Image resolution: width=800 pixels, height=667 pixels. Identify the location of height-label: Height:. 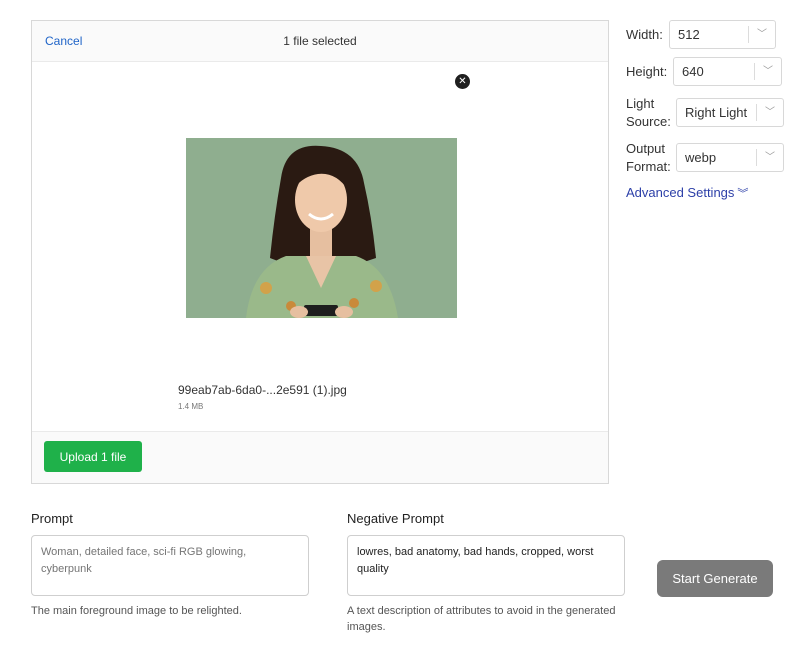
(647, 71).